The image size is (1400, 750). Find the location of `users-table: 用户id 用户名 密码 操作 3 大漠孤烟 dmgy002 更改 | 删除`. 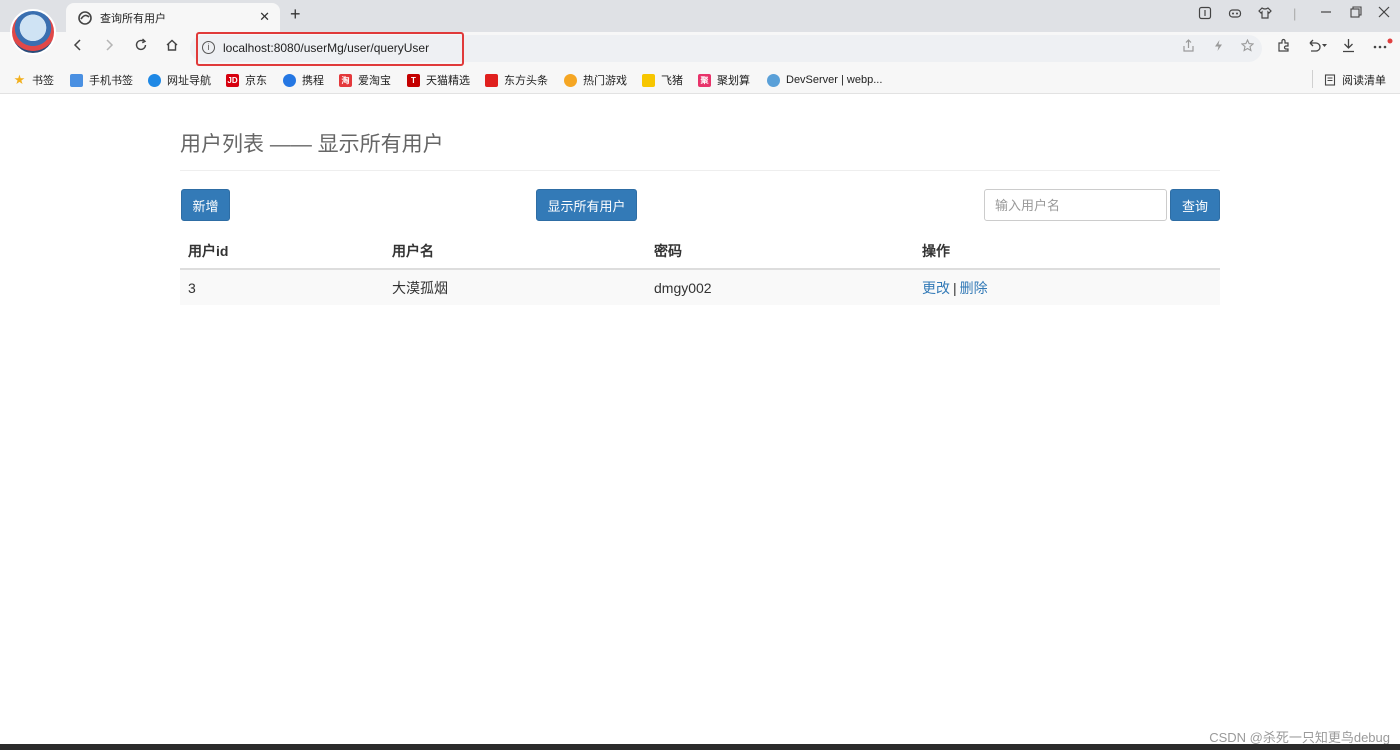

users-table: 用户id 用户名 密码 操作 3 大漠孤烟 dmgy002 更改 | 删除 is located at coordinates (700, 269).